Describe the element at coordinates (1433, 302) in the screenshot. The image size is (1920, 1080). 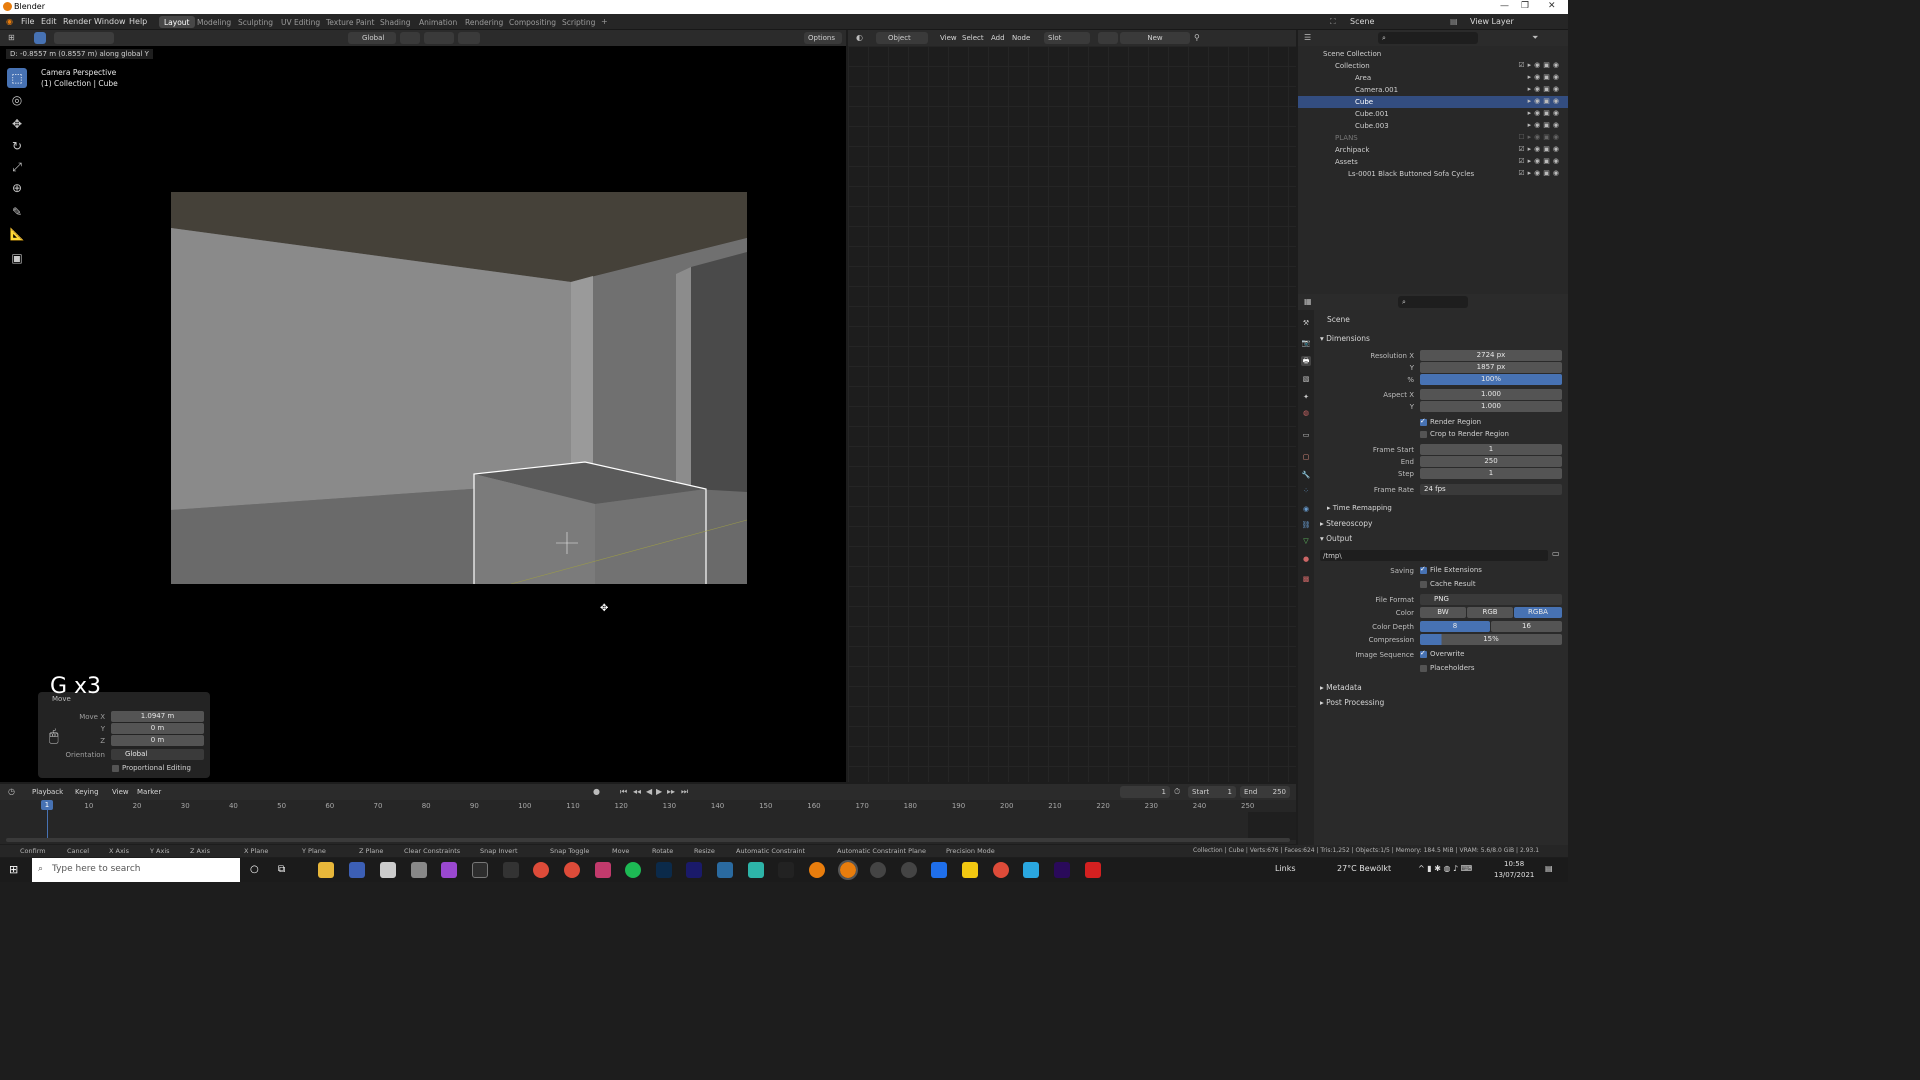
I see `properties-search-input: ⌕` at that location.